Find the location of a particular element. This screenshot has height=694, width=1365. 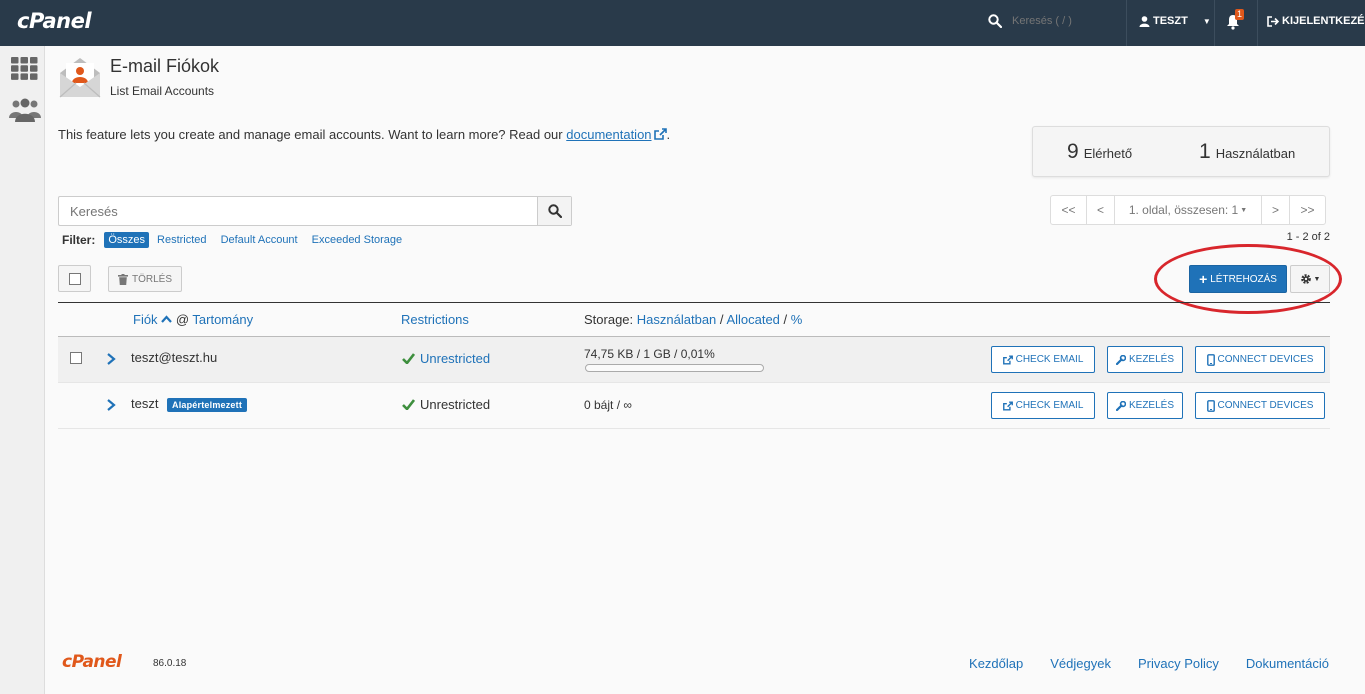

footer-link-privacy: Privacy Policy is located at coordinates (1178, 663).